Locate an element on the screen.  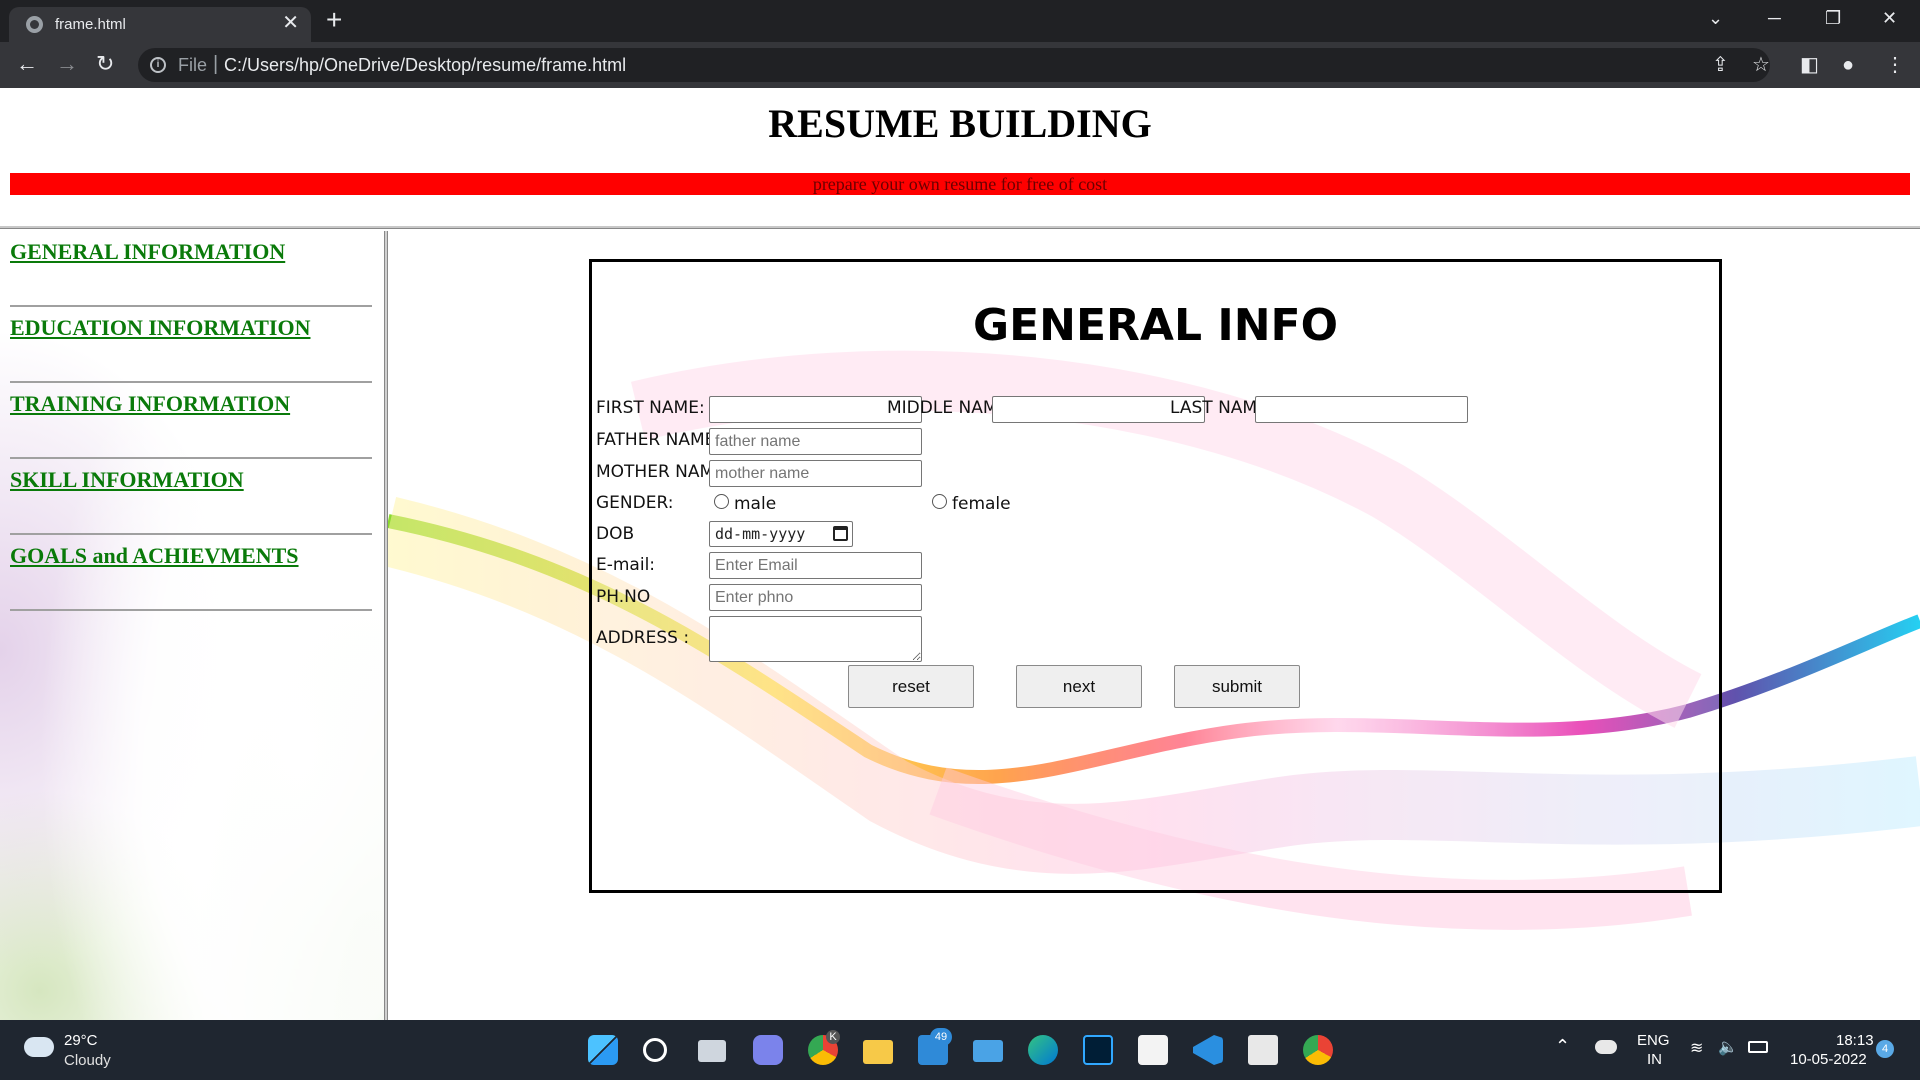
task-view-icon is located at coordinates (712, 1051).